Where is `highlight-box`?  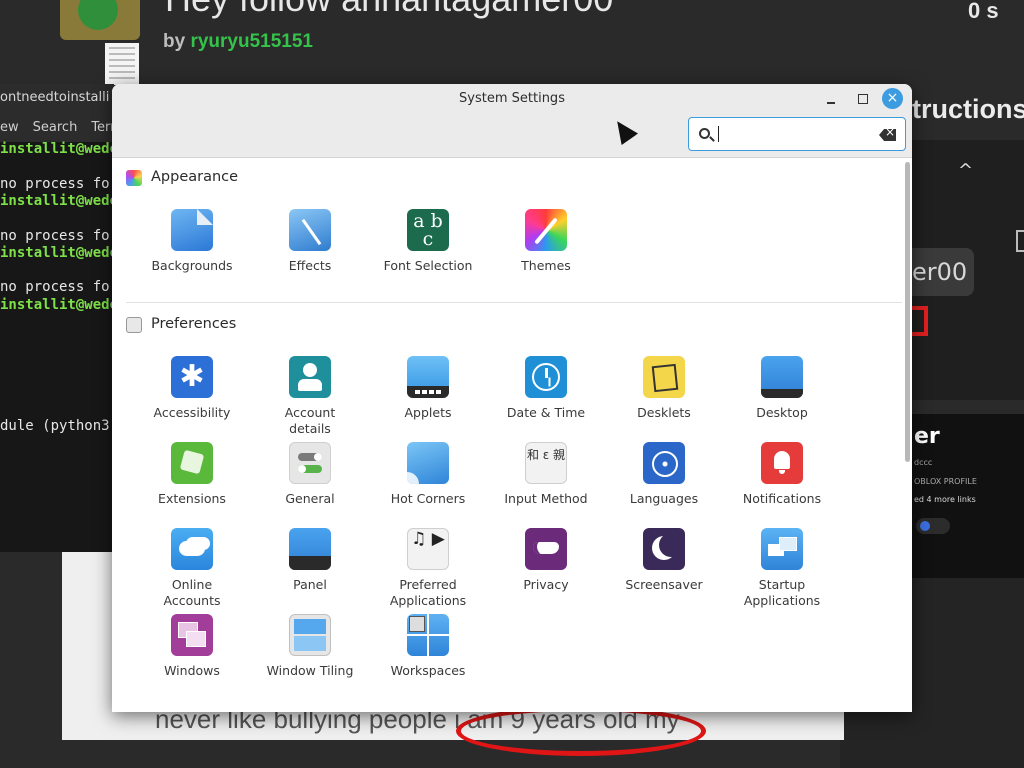
highlight-box is located at coordinates (920, 321).